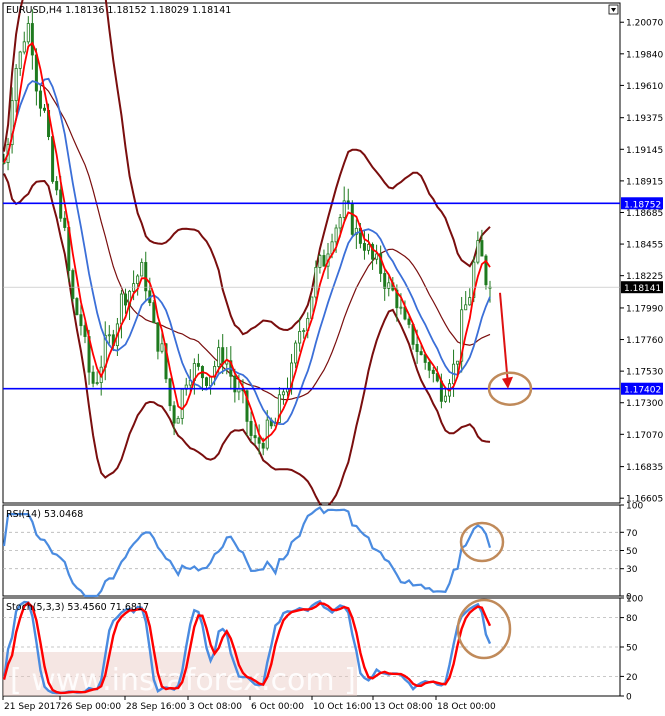 This screenshot has height=716, width=665. What do you see at coordinates (644, 55) in the screenshot?
I see `price-tick-label: 1.19840` at bounding box center [644, 55].